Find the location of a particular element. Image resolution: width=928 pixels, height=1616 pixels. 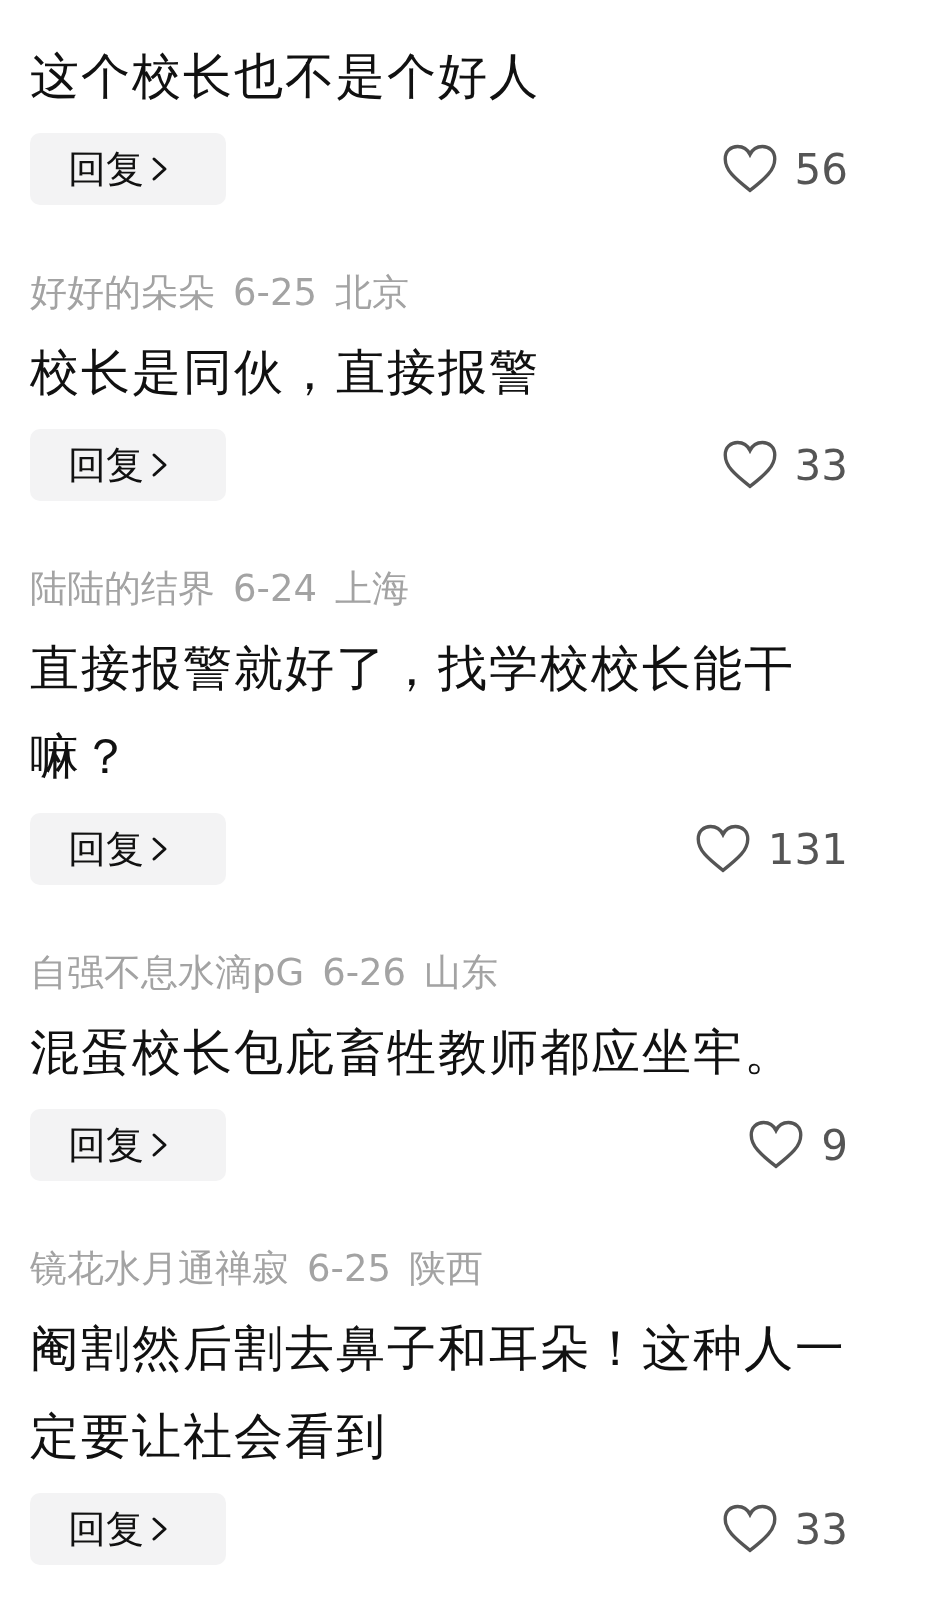

comment-date: 6-26 is located at coordinates (364, 973).